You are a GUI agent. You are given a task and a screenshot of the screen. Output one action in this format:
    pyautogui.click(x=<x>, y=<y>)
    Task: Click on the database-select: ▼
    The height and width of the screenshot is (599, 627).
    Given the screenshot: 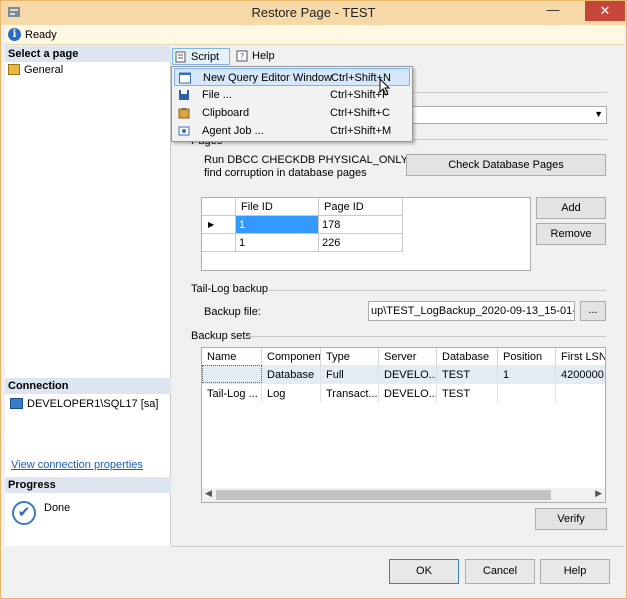 What is the action you would take?
    pyautogui.click(x=505, y=115)
    